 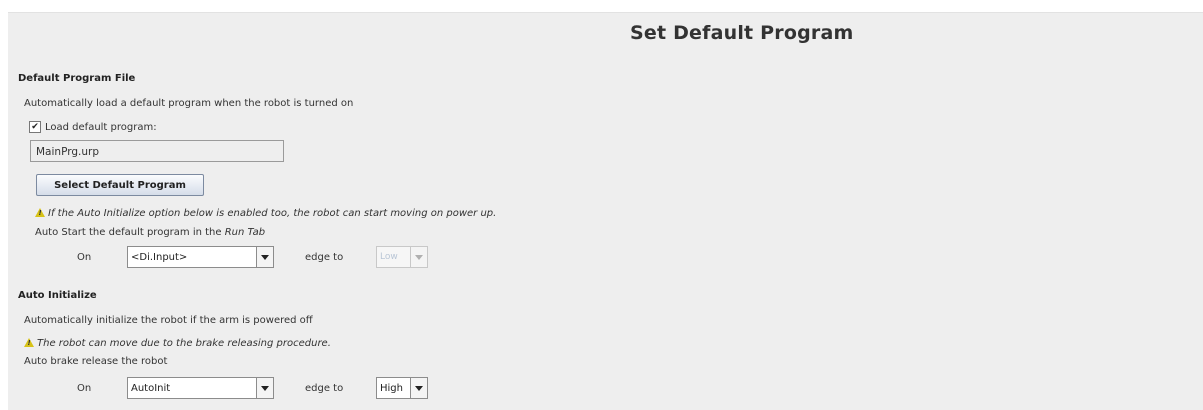 I want to click on load-default-program-checkbox: ✔, so click(x=35, y=127).